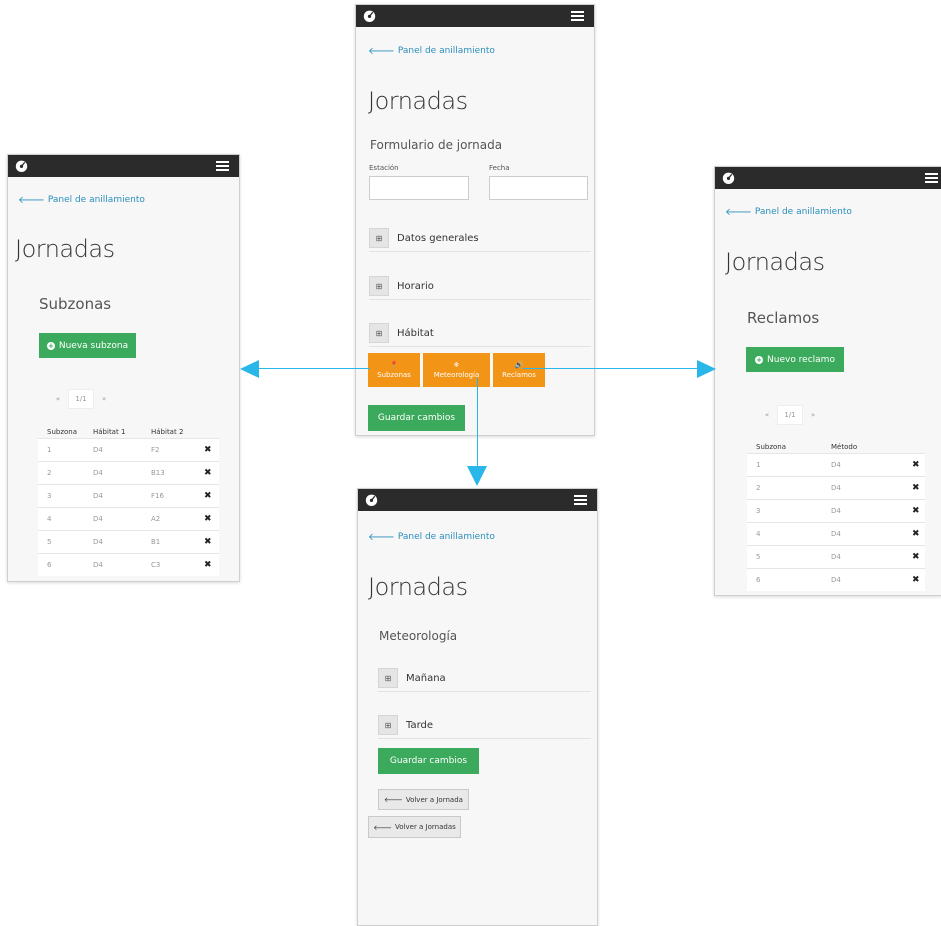 This screenshot has height=926, width=941. Describe the element at coordinates (168, 496) in the screenshot. I see `cell: F16` at that location.